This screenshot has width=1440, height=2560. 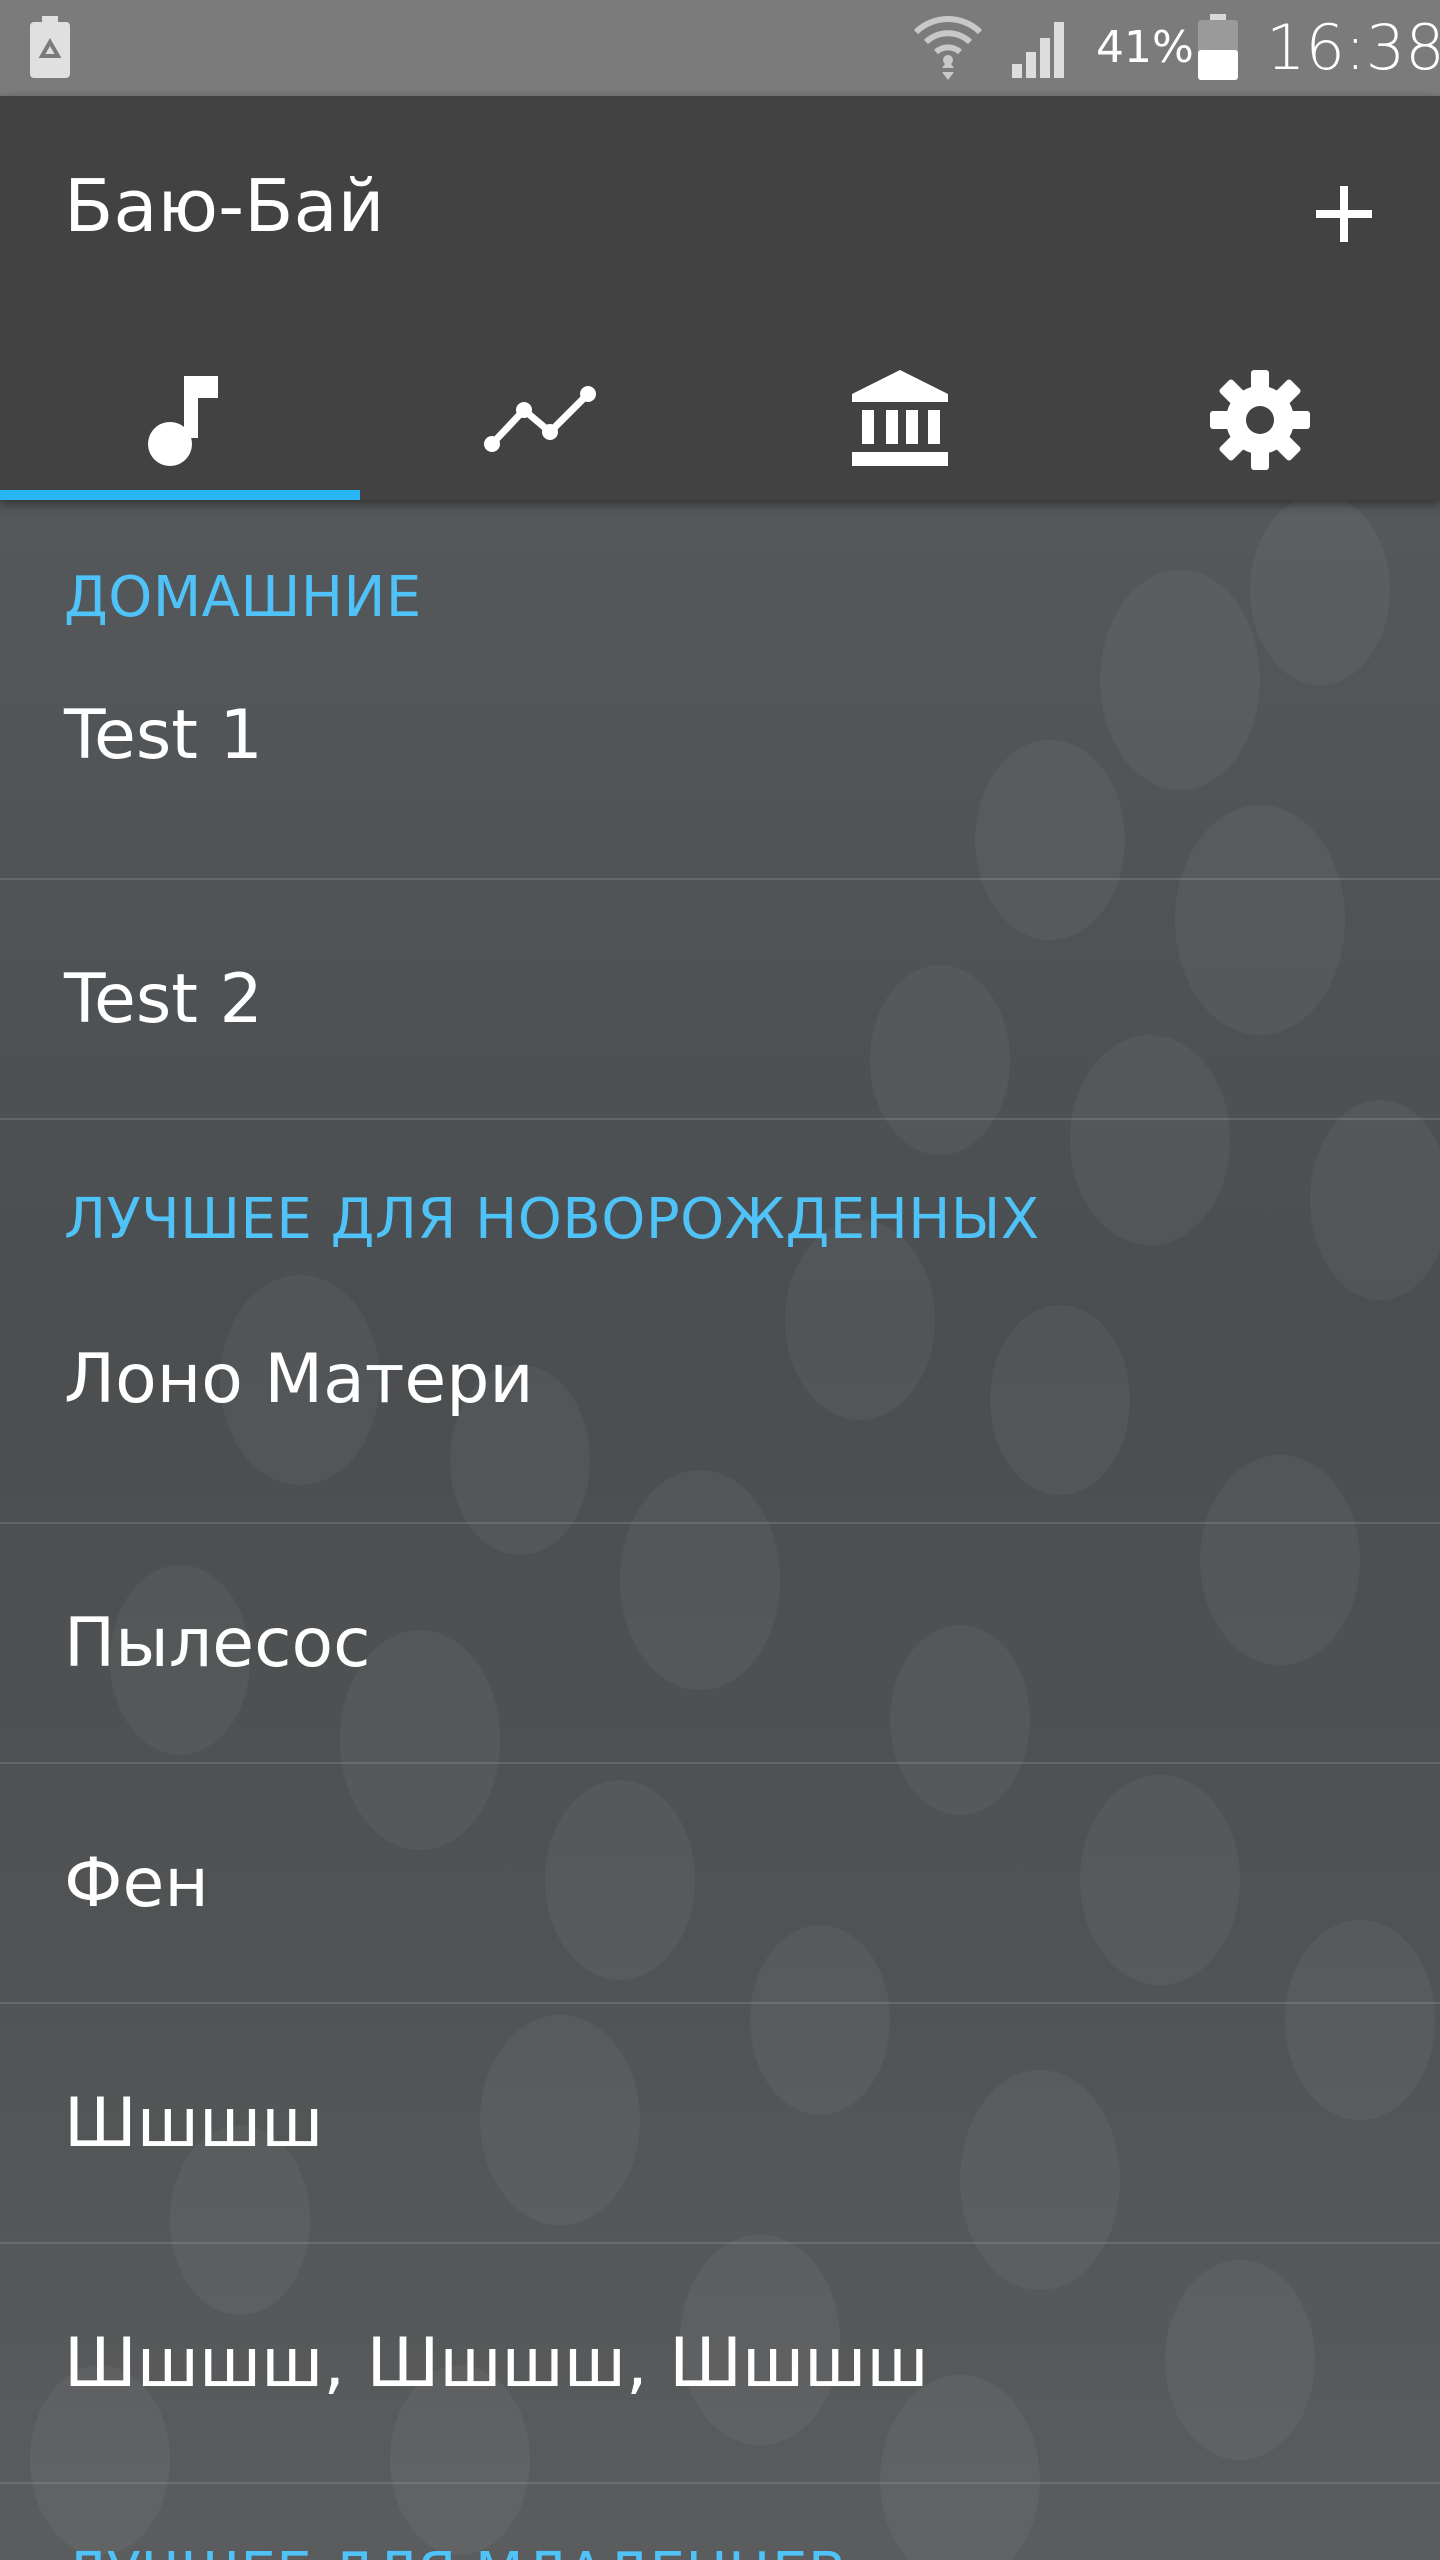 I want to click on plus-icon, so click(x=1344, y=214).